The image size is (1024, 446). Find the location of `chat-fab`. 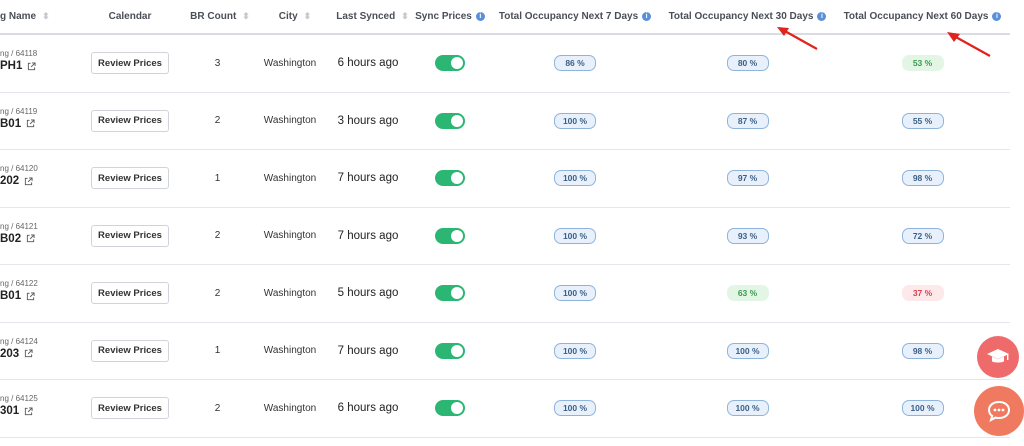

chat-fab is located at coordinates (999, 411).